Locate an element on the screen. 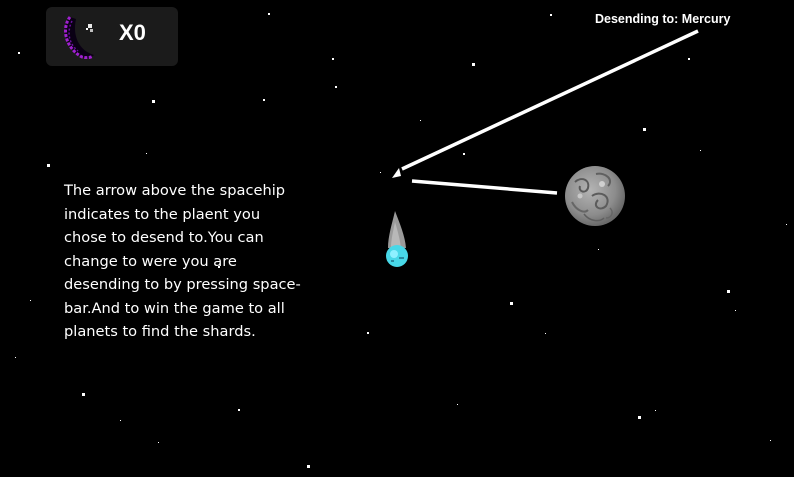  direction-arrow-icon is located at coordinates (475, 181).